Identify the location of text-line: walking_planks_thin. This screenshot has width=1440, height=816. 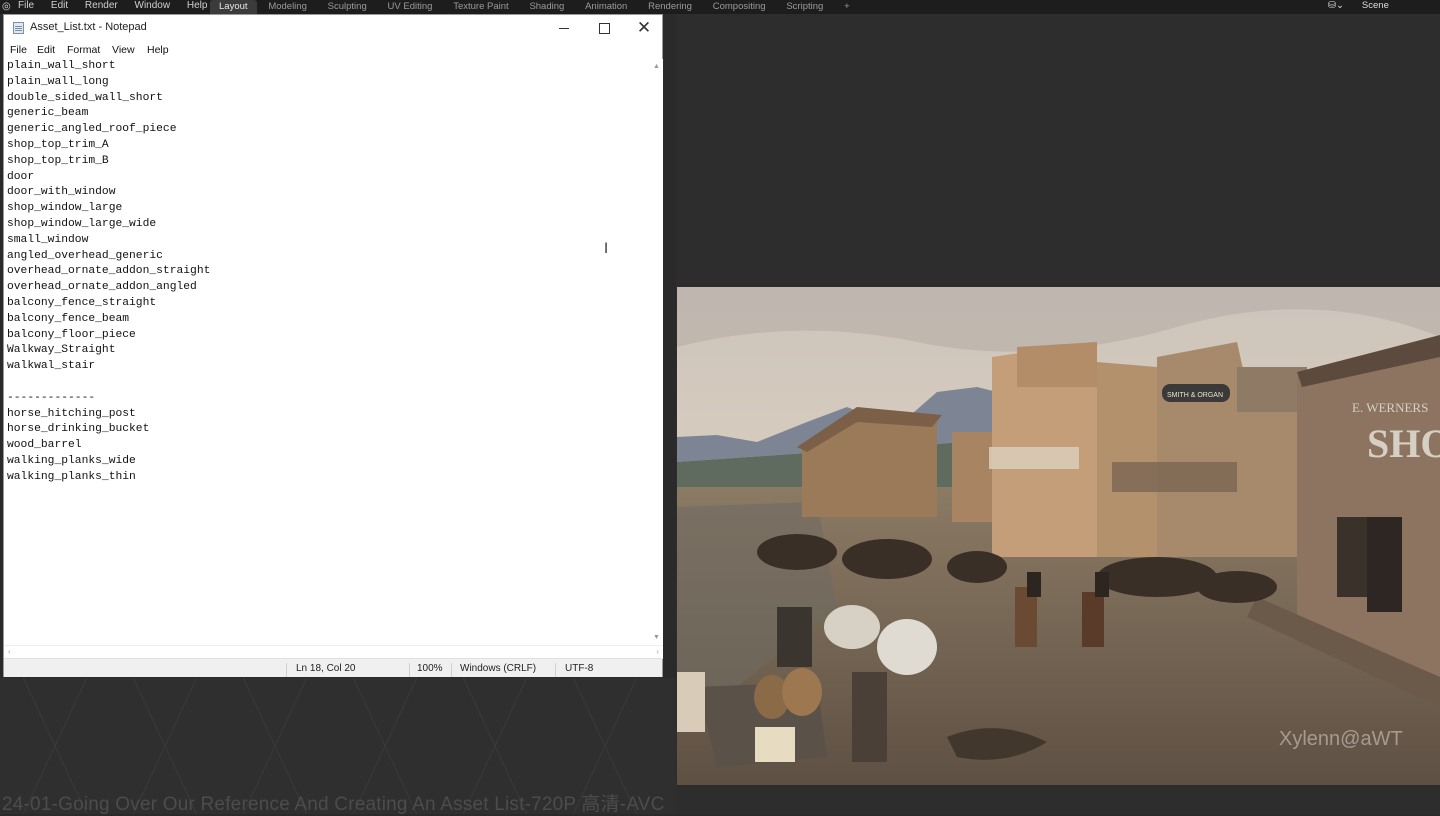
(71, 476).